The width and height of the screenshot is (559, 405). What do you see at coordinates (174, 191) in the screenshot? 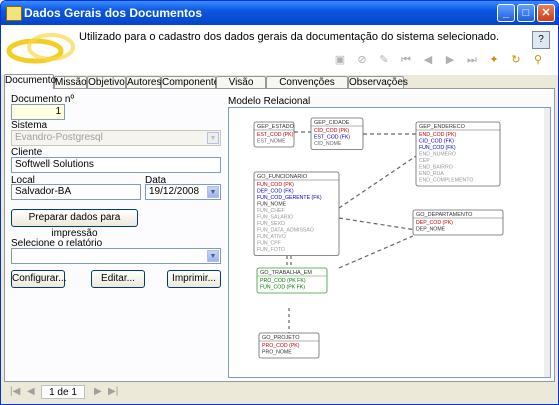
I see `data-value: 19/12/2008` at bounding box center [174, 191].